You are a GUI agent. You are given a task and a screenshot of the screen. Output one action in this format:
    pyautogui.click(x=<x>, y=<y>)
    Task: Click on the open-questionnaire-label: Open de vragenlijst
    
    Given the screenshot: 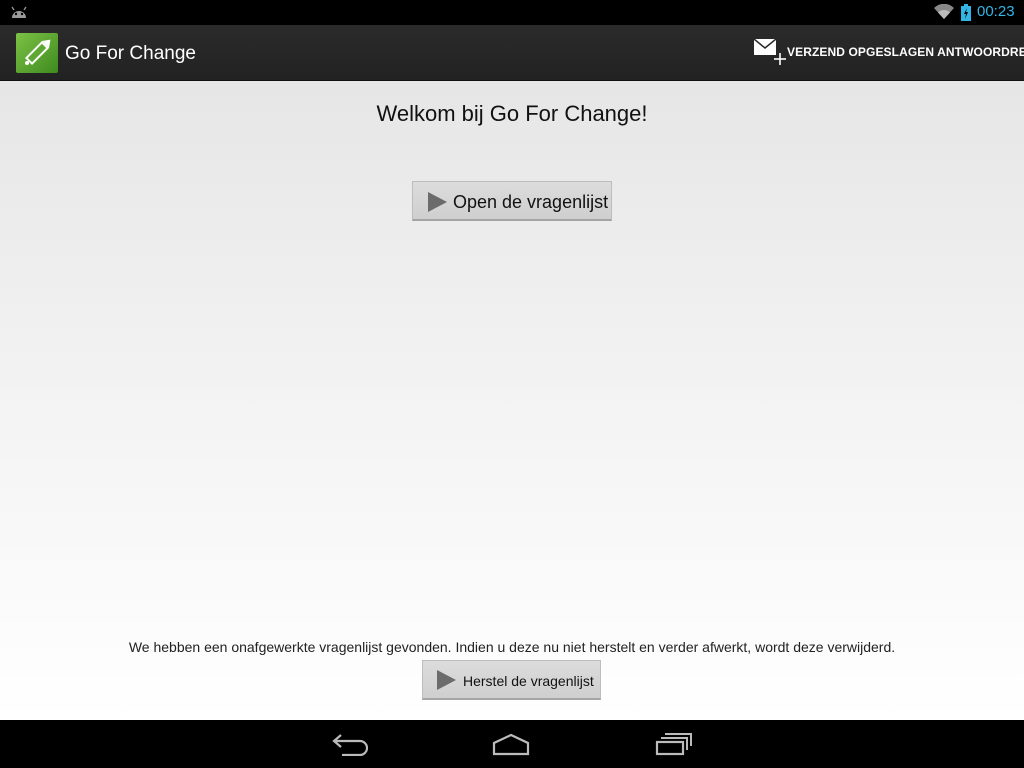 What is the action you would take?
    pyautogui.click(x=531, y=202)
    